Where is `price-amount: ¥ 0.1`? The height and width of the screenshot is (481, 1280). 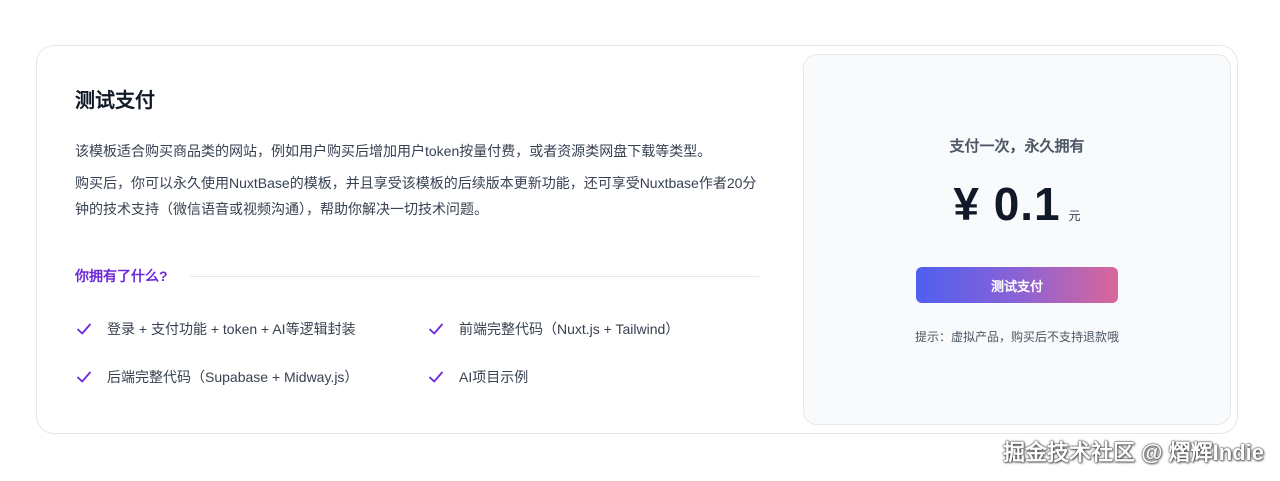 price-amount: ¥ 0.1 is located at coordinates (1007, 204).